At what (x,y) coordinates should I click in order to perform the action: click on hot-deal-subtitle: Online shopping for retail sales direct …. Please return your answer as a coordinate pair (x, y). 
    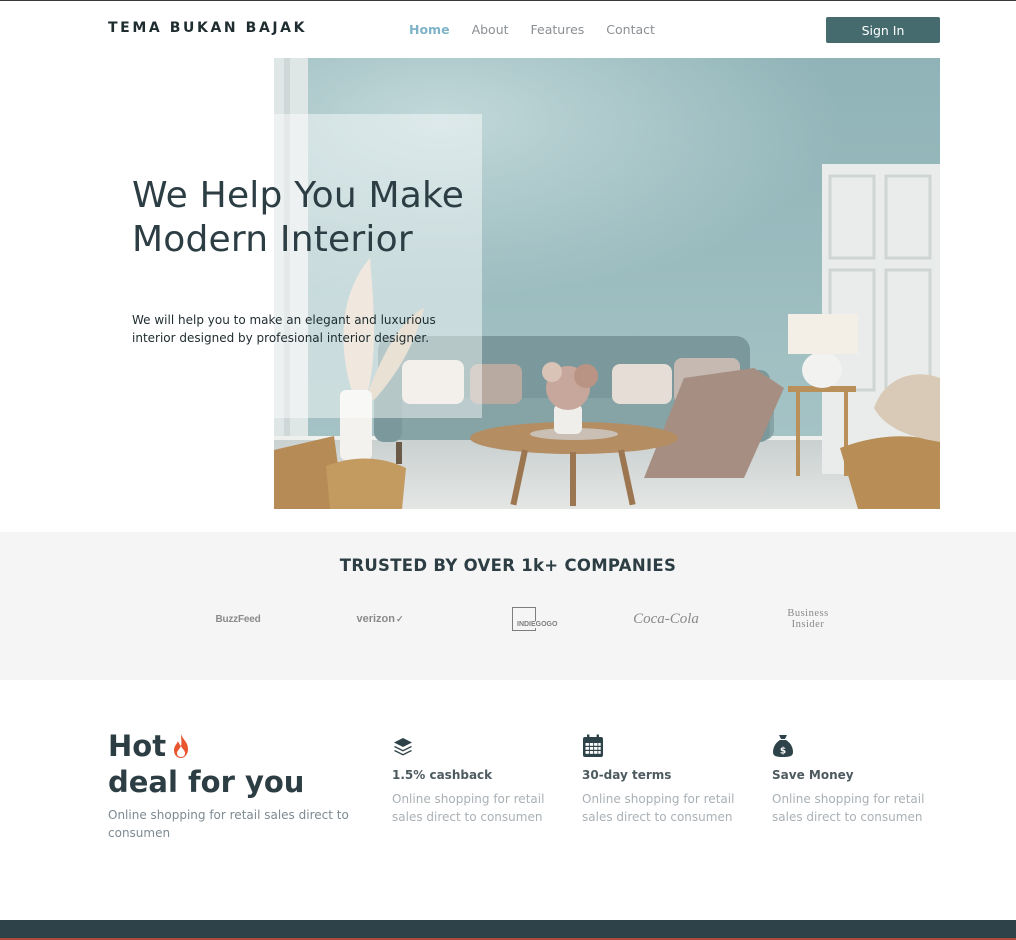
    Looking at the image, I should click on (228, 824).